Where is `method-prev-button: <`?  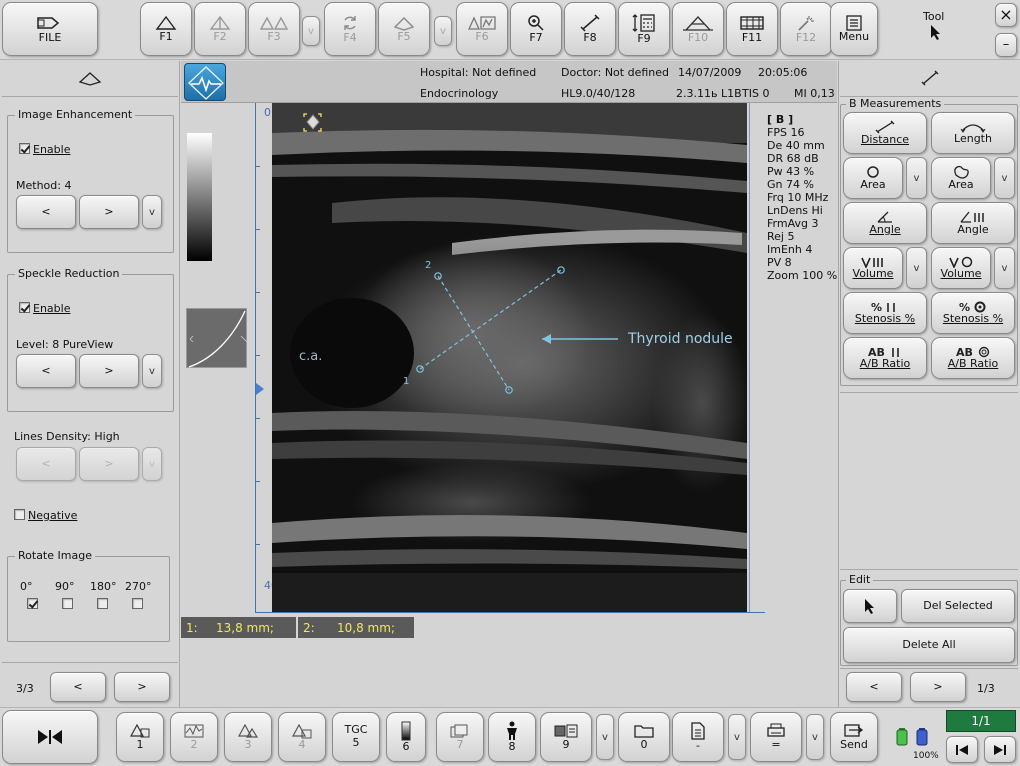 method-prev-button: < is located at coordinates (46, 212).